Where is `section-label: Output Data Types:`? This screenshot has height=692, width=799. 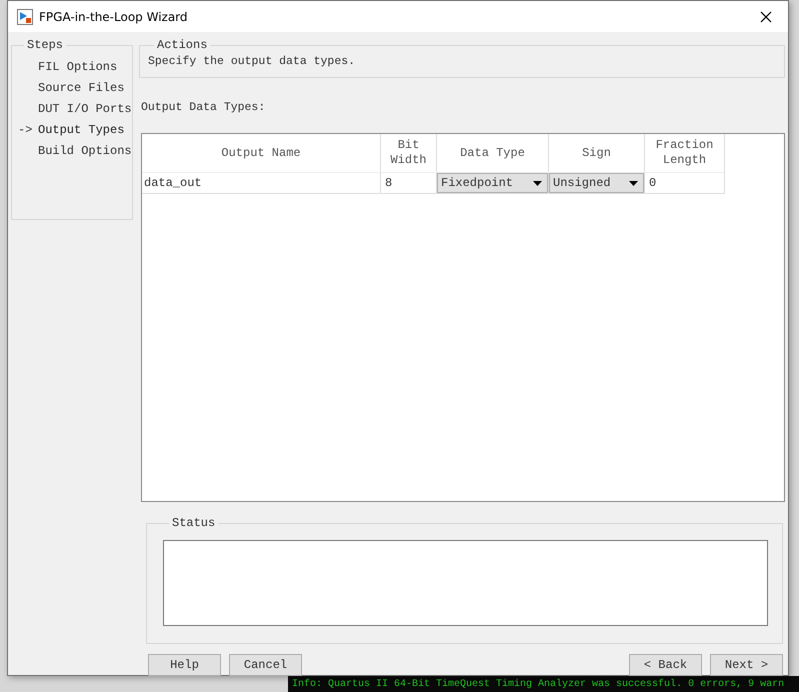
section-label: Output Data Types: is located at coordinates (203, 107).